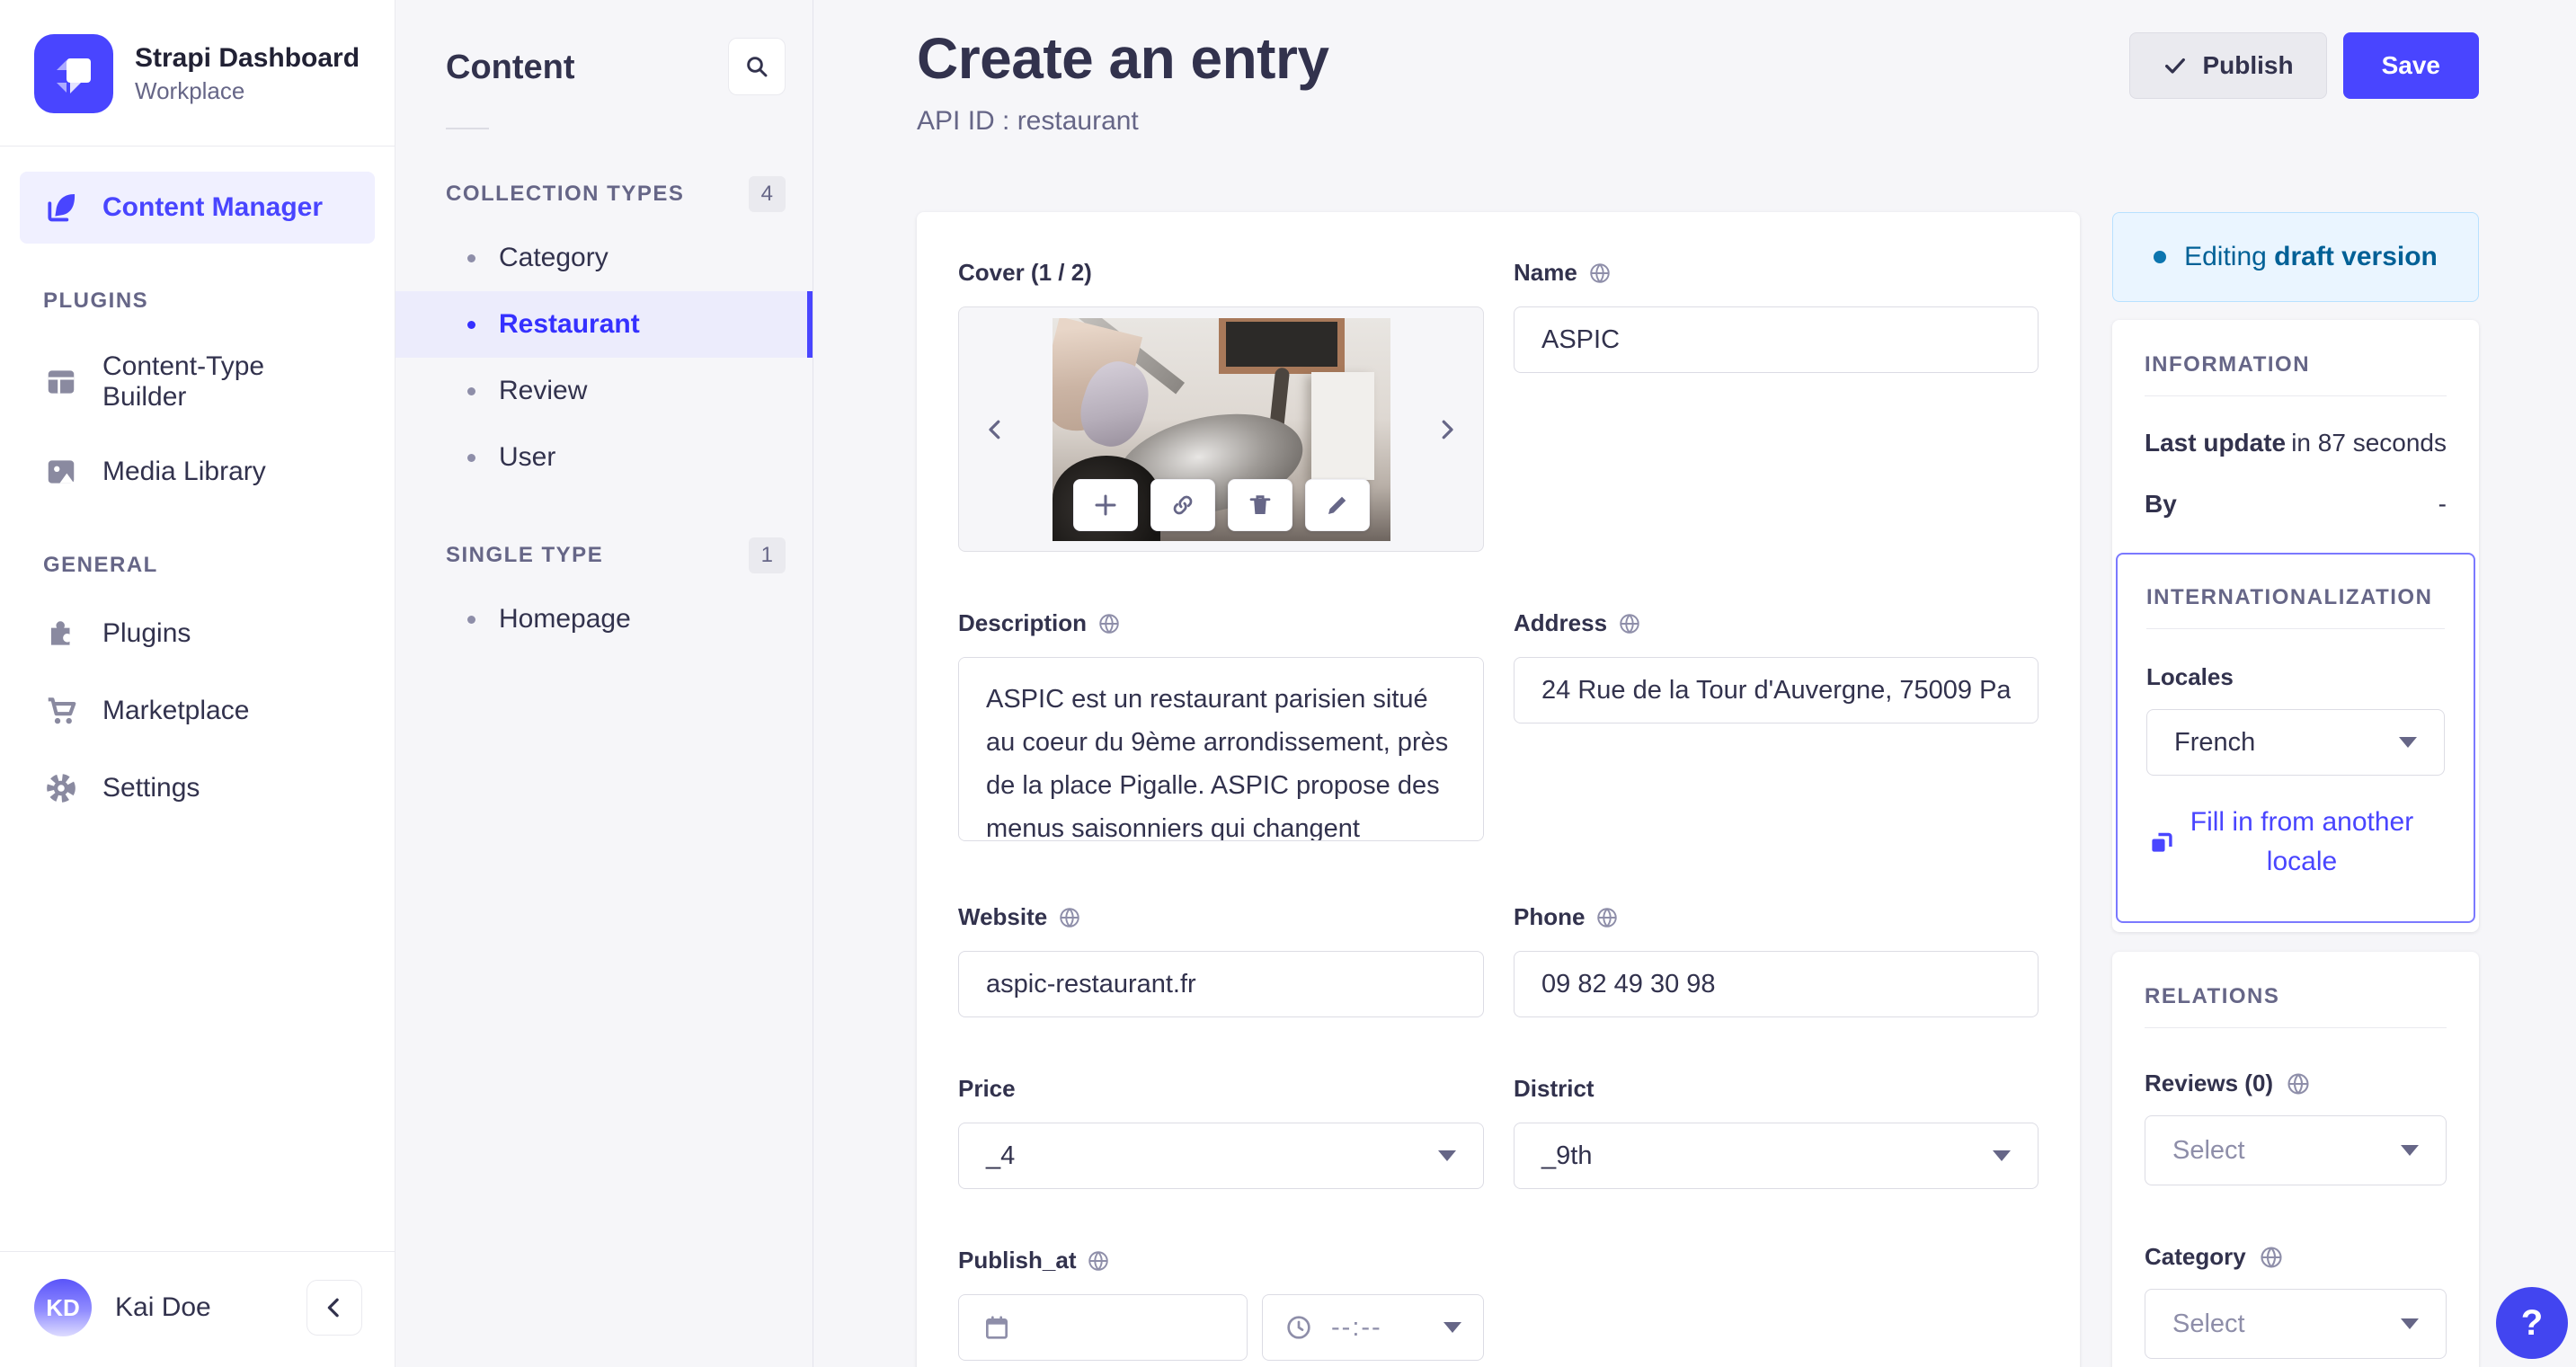 The width and height of the screenshot is (2576, 1367). I want to click on address-label: Address, so click(1561, 622).